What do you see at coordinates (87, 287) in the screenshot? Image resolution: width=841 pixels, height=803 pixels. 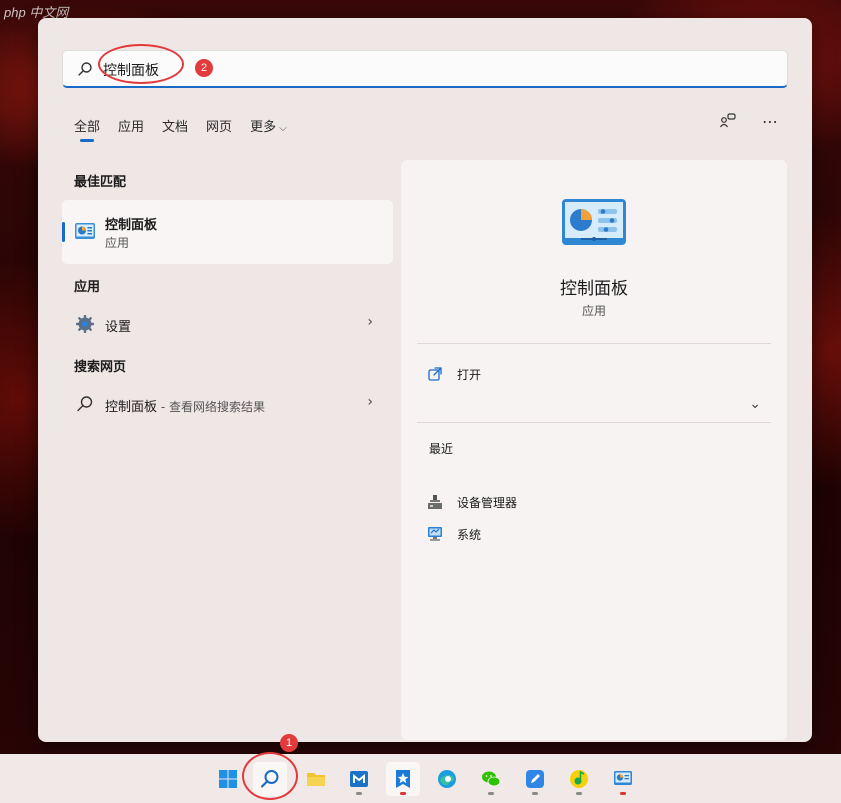 I see `section-apps: 应用` at bounding box center [87, 287].